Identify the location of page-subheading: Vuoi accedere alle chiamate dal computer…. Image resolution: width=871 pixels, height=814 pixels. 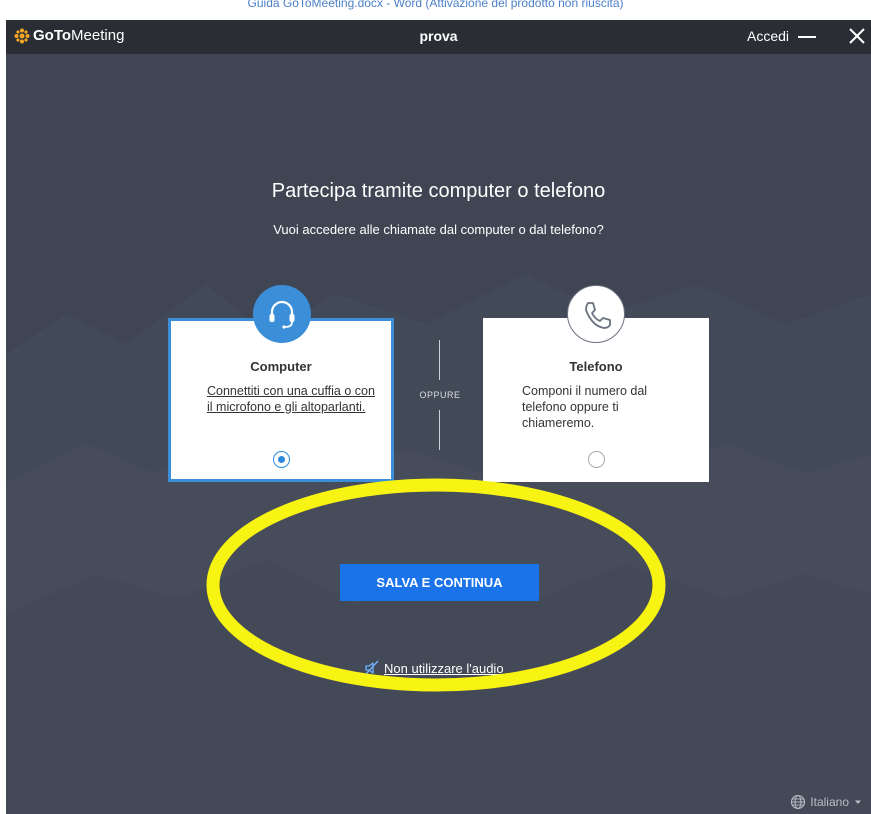
(438, 229).